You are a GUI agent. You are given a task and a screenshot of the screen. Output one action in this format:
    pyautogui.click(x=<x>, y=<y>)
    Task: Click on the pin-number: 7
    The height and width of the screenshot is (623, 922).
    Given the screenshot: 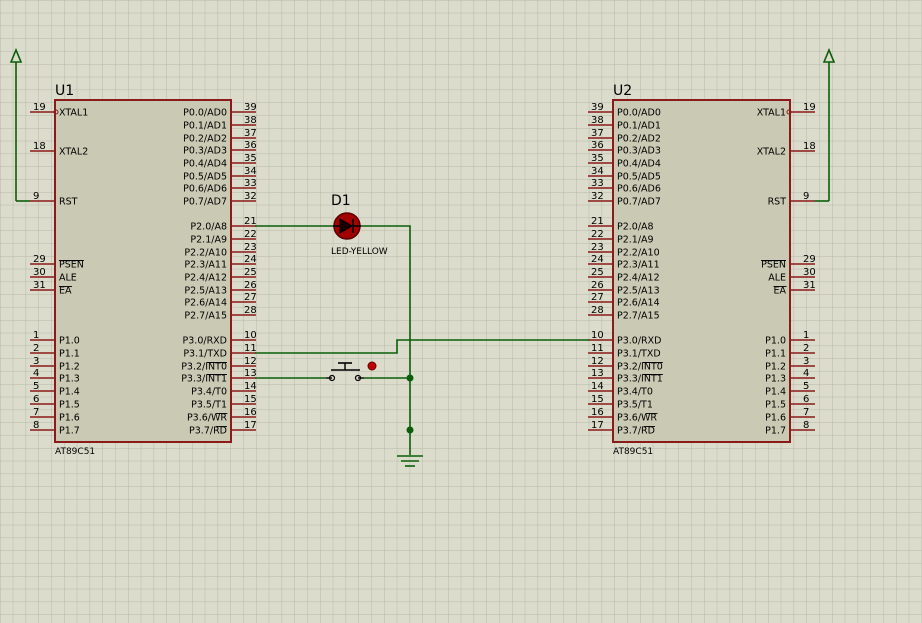 What is the action you would take?
    pyautogui.click(x=36, y=412)
    